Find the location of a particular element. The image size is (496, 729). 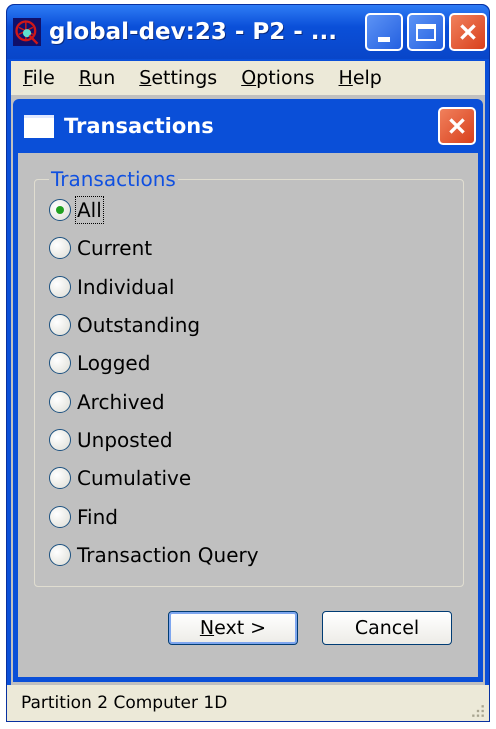

dialog-button: Next > is located at coordinates (233, 628).